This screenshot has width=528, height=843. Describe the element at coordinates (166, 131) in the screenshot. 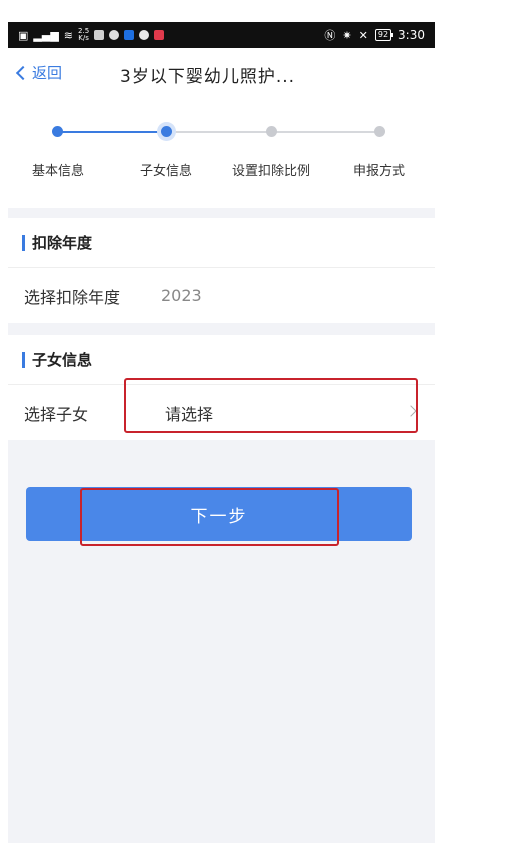

I see `step-dot-child-info` at that location.